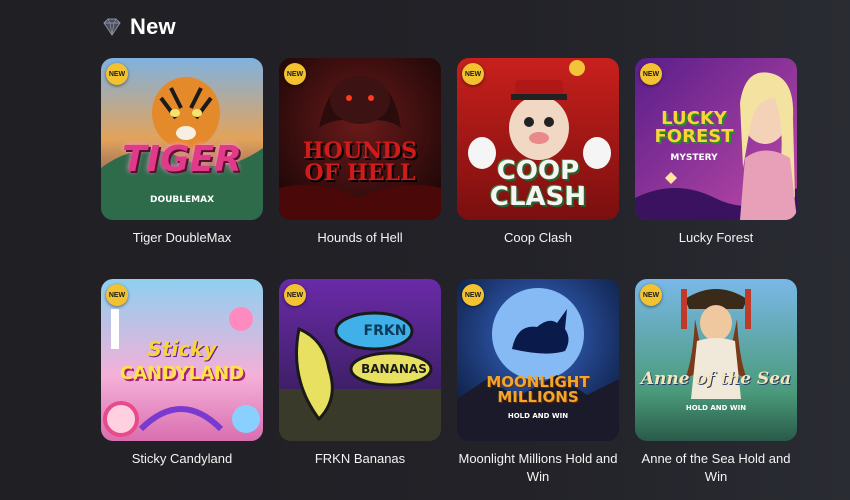  I want to click on game-logo-subtext: DOUBLEMAX, so click(182, 200).